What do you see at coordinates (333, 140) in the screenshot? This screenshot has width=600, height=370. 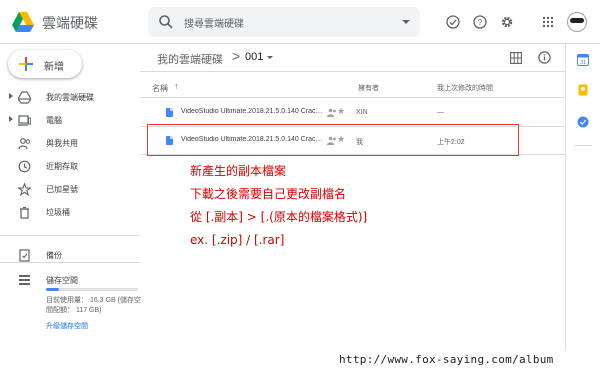 I see `highlight-box` at bounding box center [333, 140].